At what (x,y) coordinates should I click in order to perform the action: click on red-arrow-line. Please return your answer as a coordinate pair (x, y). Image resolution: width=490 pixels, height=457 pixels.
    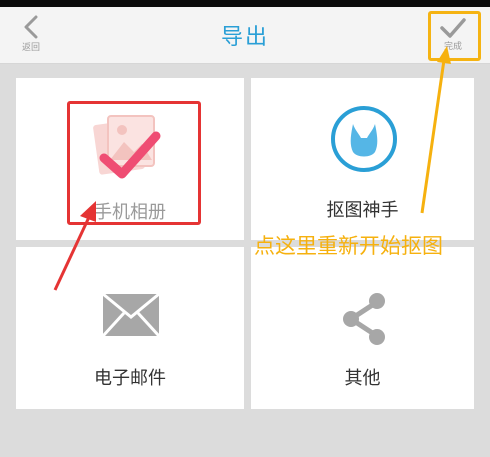
    Looking at the image, I should click on (72, 252).